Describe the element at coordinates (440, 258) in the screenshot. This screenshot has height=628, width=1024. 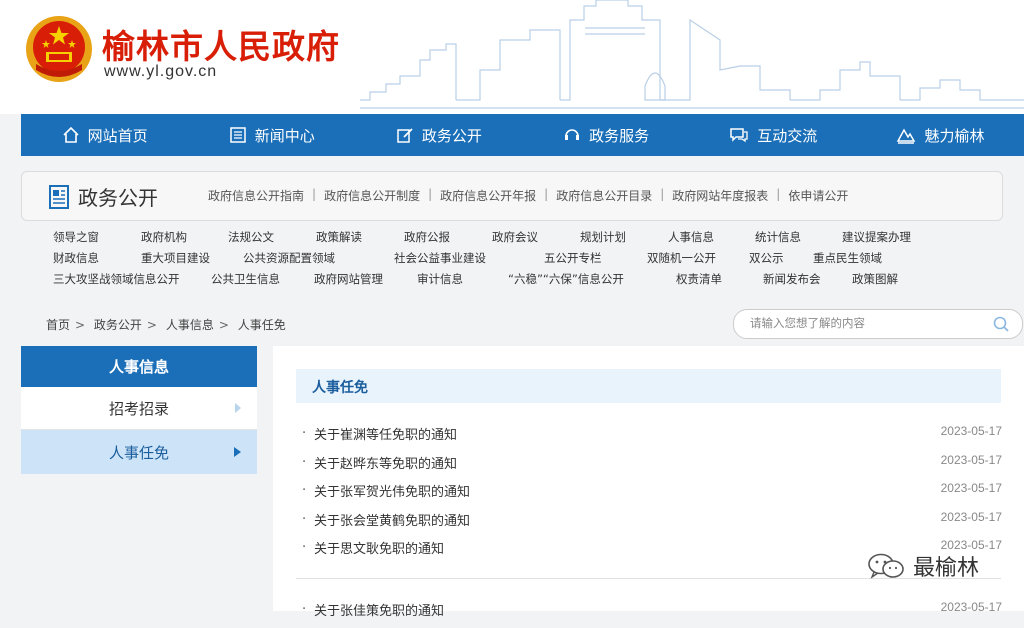
I see `category-link: 社会公益事业建设` at that location.